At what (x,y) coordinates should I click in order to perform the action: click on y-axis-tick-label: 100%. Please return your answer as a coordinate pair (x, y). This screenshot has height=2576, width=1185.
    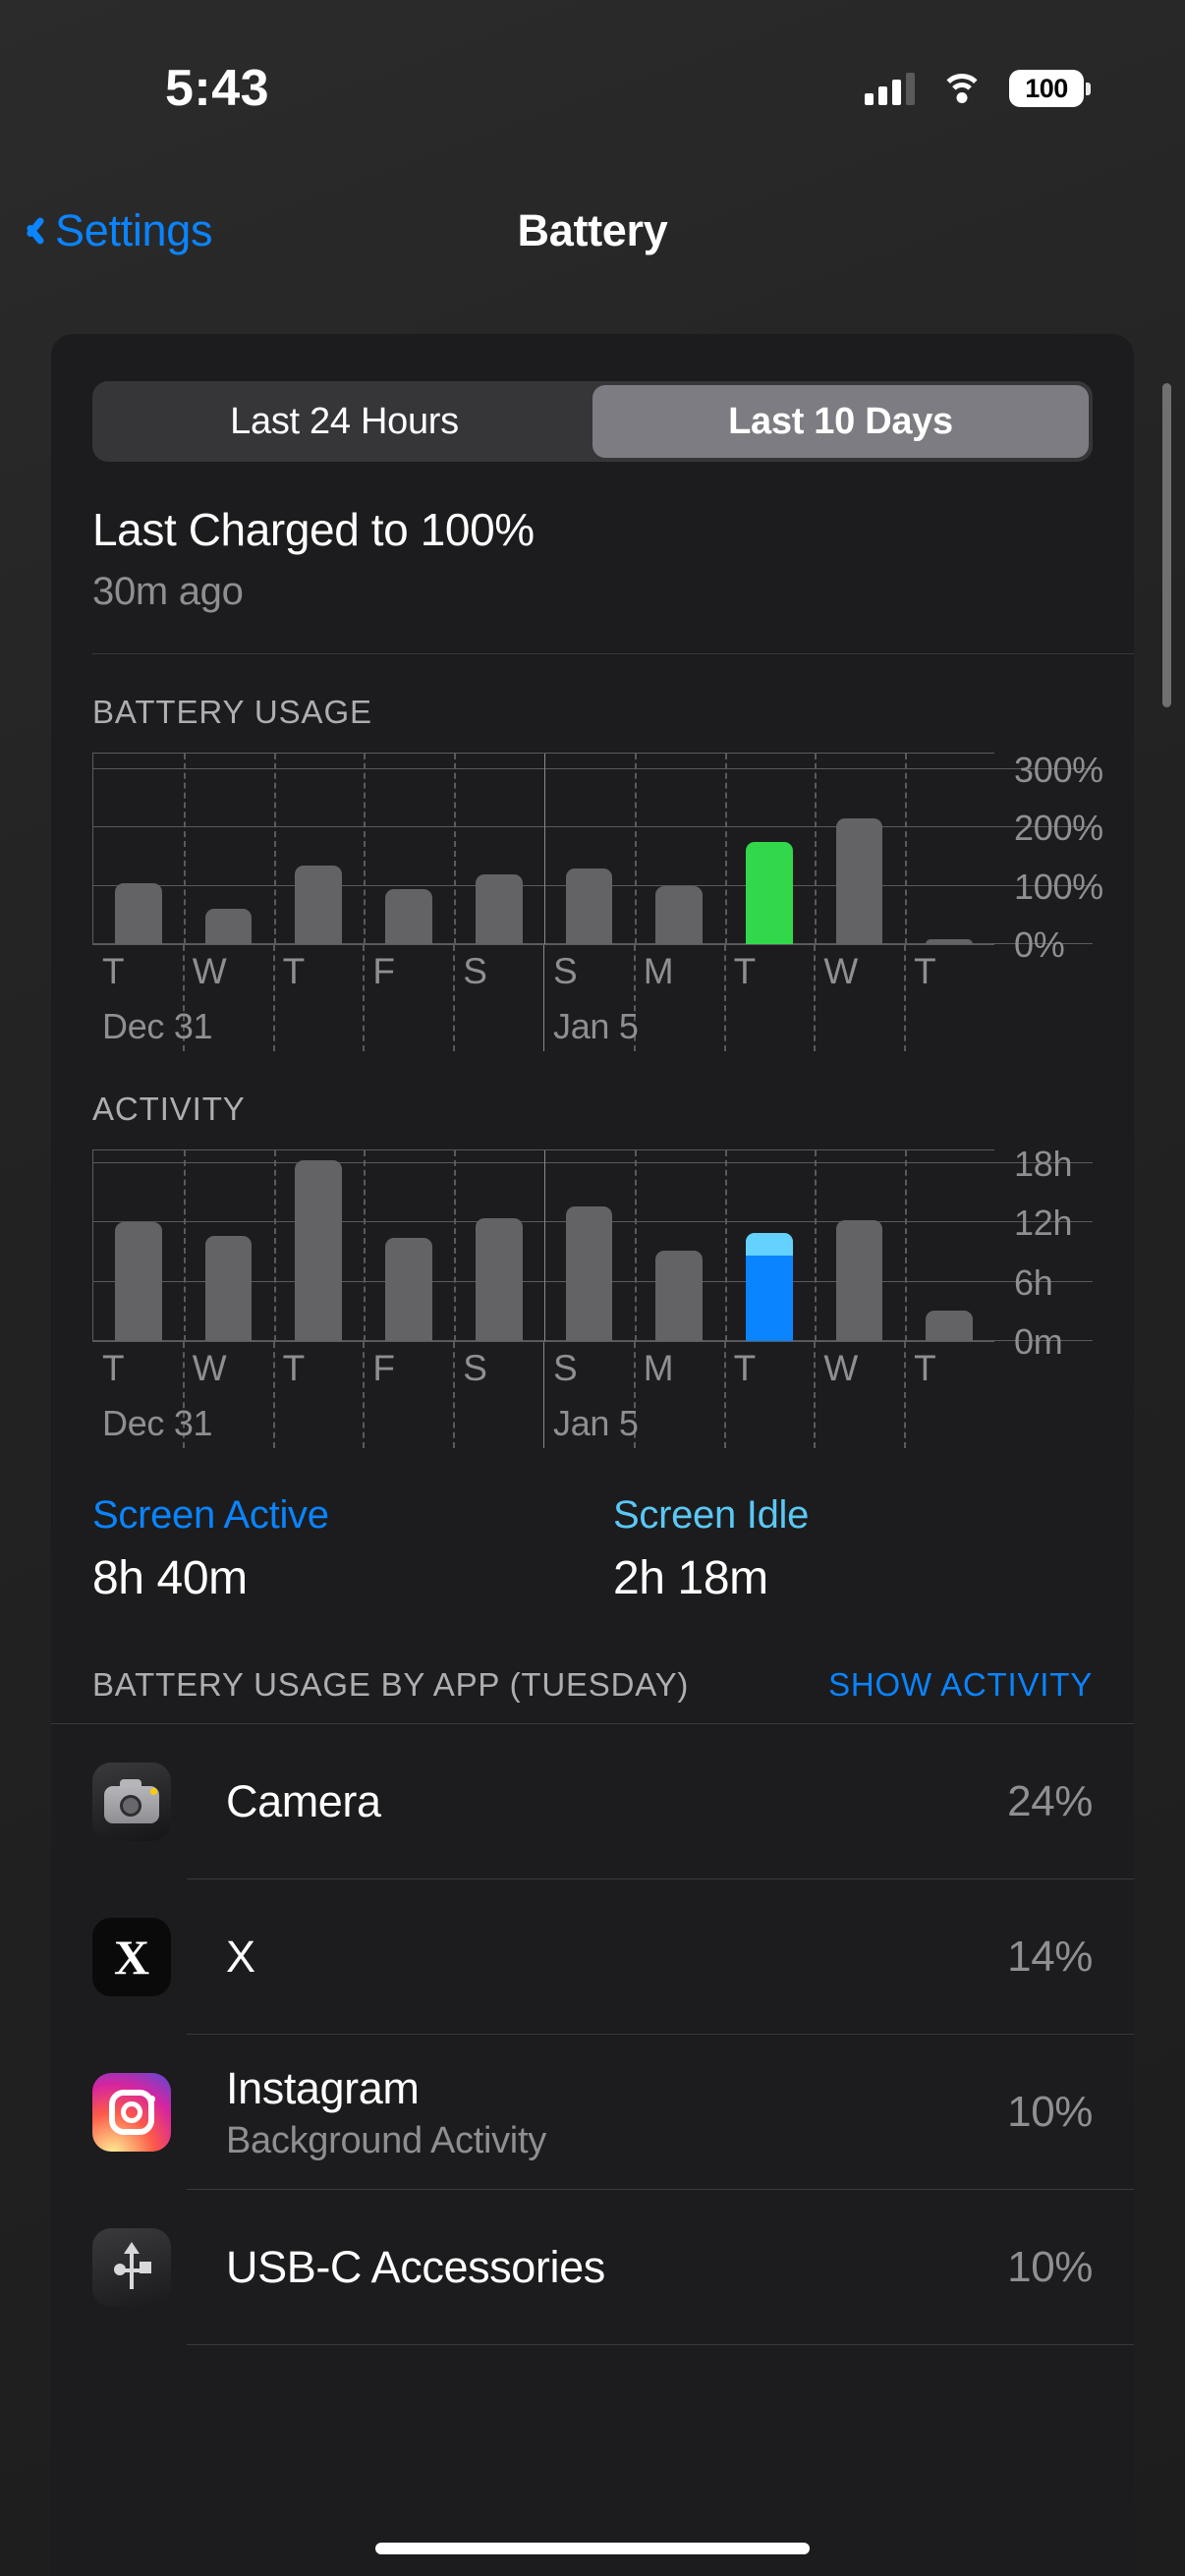
    Looking at the image, I should click on (1058, 886).